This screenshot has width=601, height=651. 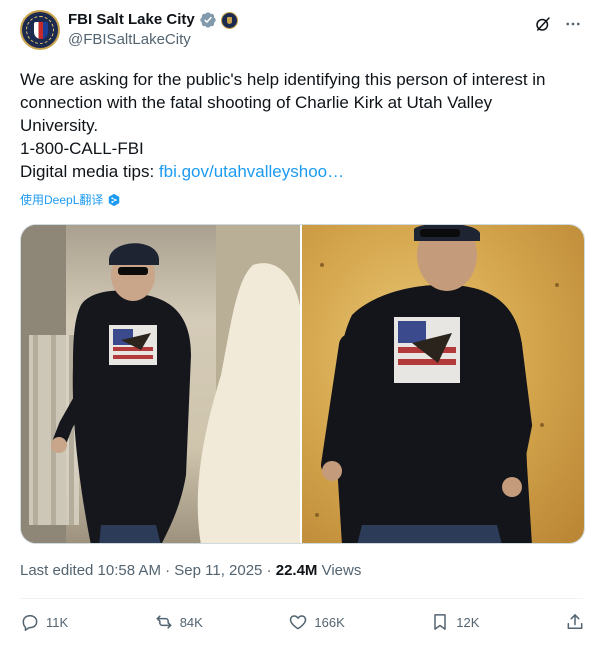 What do you see at coordinates (114, 199) in the screenshot?
I see `deepl-icon` at bounding box center [114, 199].